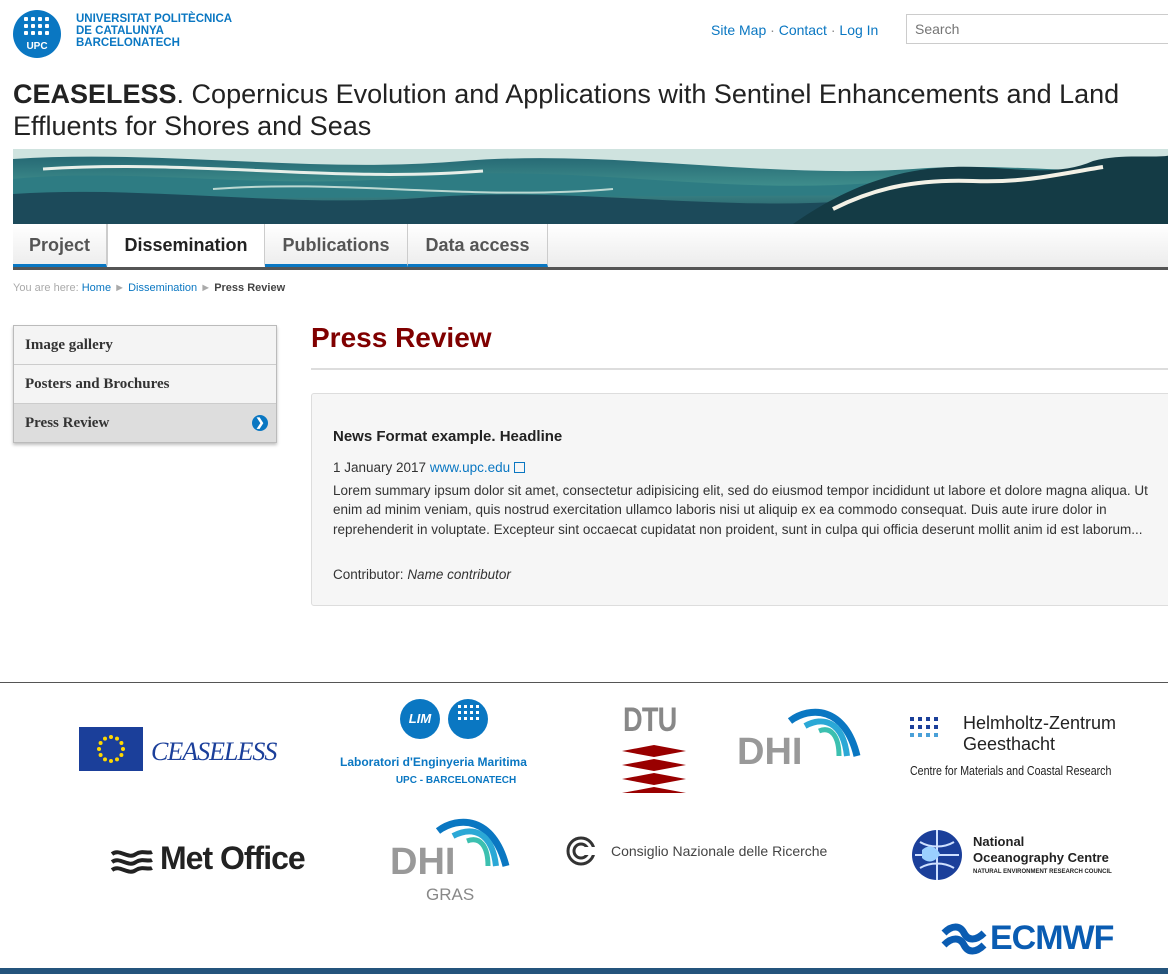  What do you see at coordinates (186, 245) in the screenshot?
I see `tab-dissemination: Dissemination` at bounding box center [186, 245].